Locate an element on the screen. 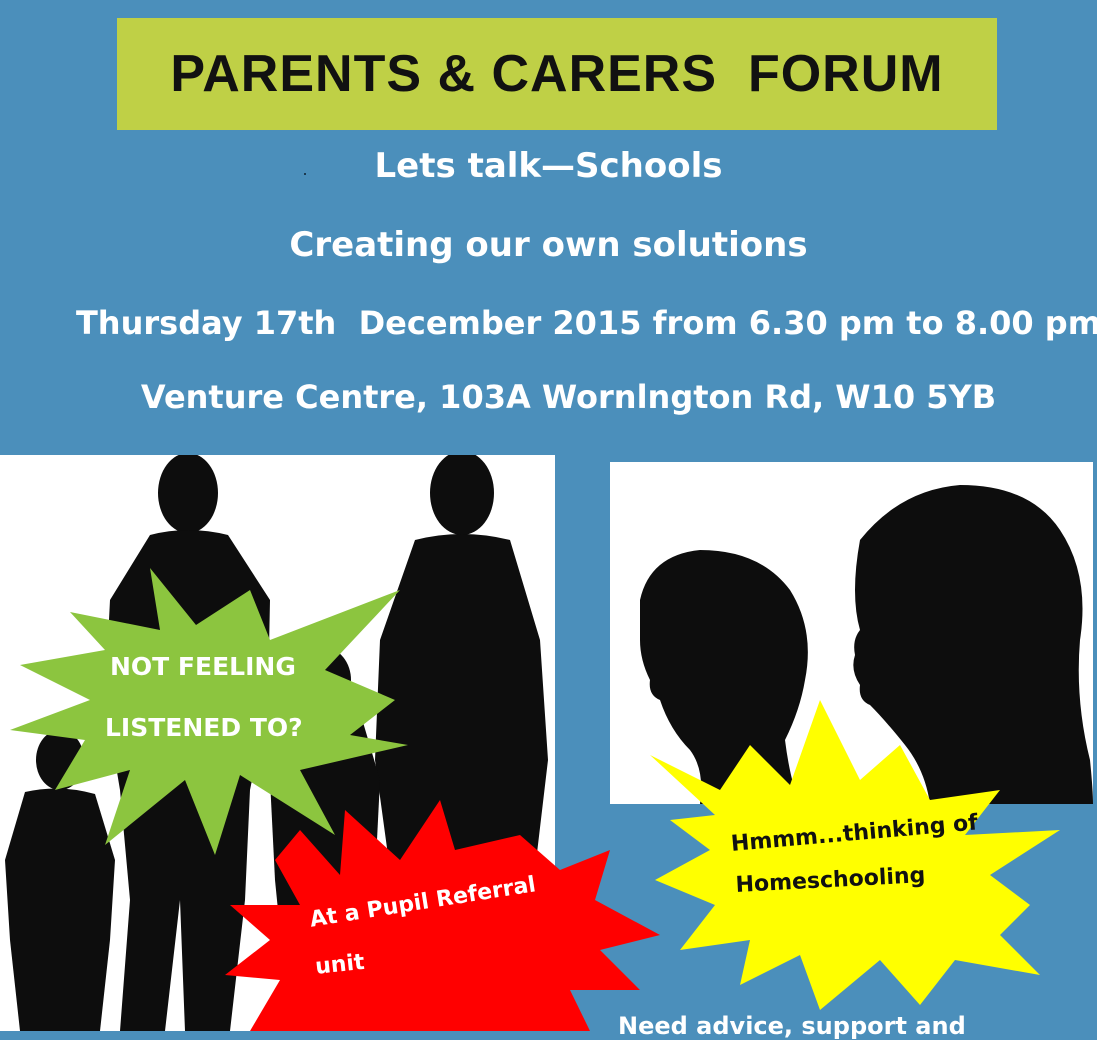  yellow-burst-line1: Hmmm...thinking of is located at coordinates (854, 833).